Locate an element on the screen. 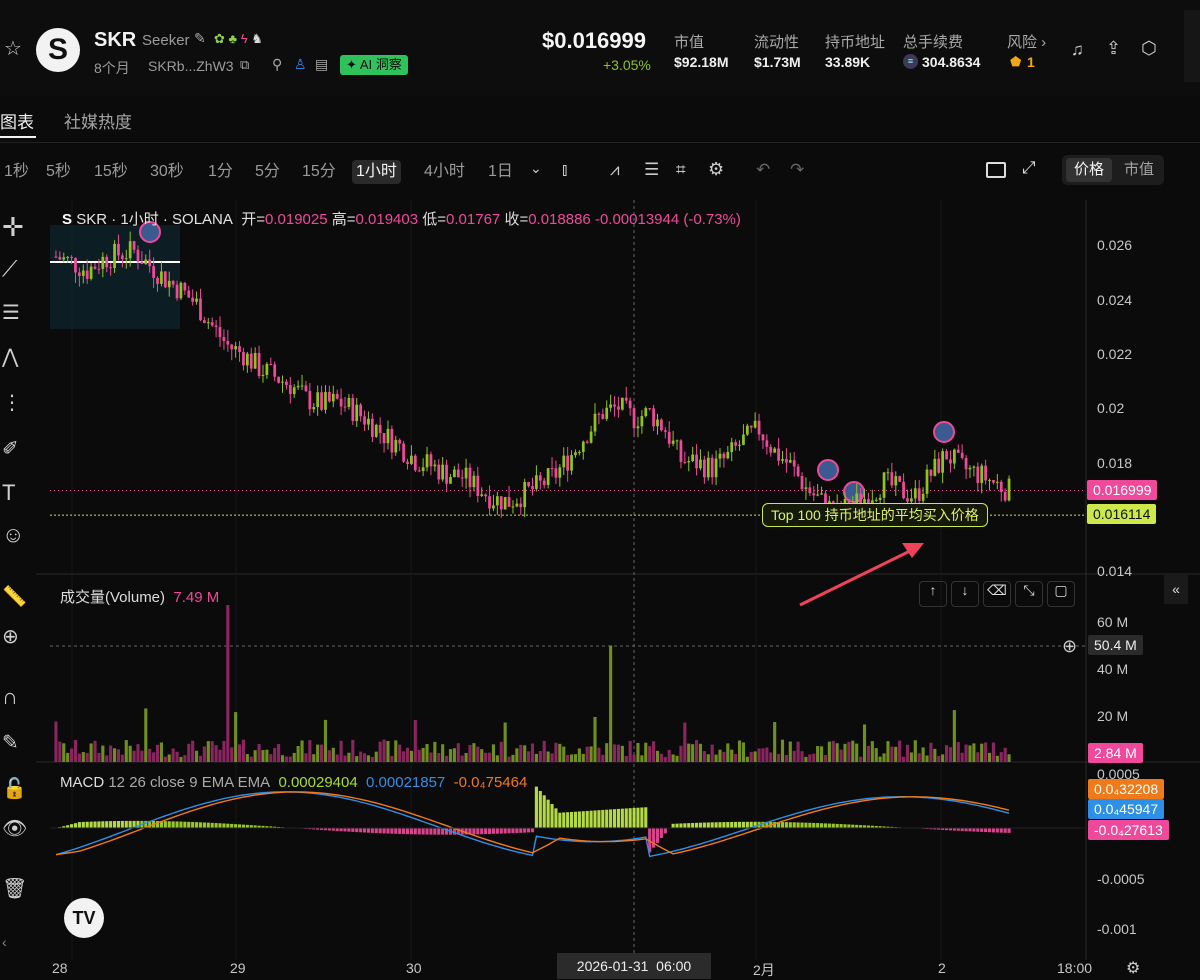  stat-label-risk: 风险 › is located at coordinates (1026, 41).